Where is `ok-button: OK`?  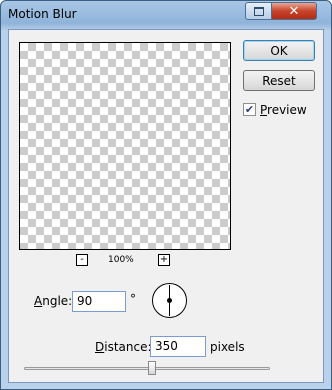 ok-button: OK is located at coordinates (279, 50).